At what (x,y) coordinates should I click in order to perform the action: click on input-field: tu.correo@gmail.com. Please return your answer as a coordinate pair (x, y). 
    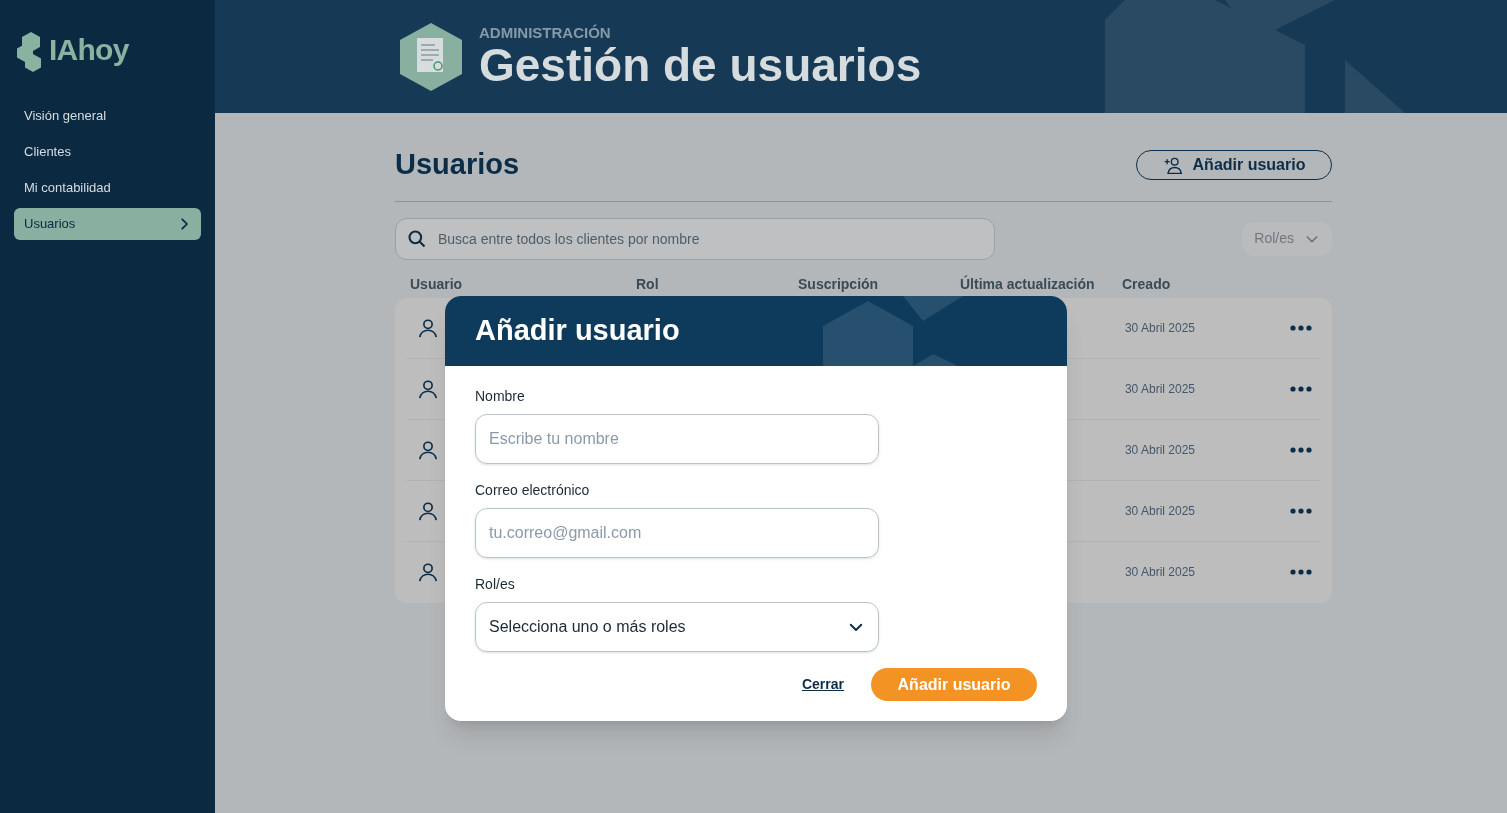
    Looking at the image, I should click on (677, 533).